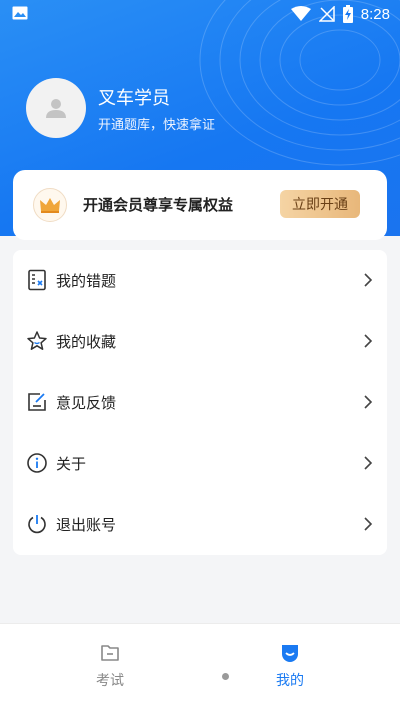  What do you see at coordinates (86, 342) in the screenshot?
I see `menu-item-label: 我的收藏` at bounding box center [86, 342].